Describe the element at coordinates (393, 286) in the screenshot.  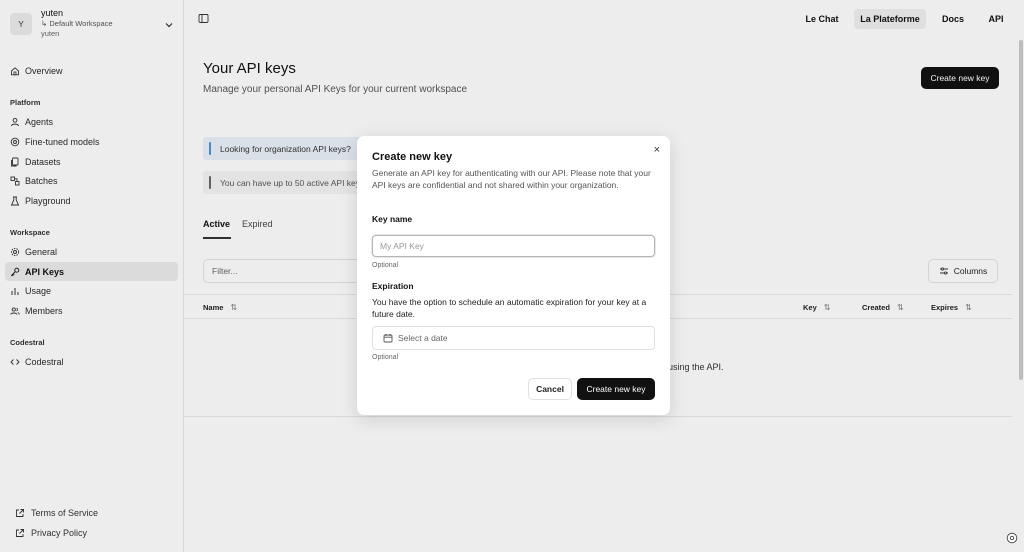
I see `expiration-label: Expiration` at that location.